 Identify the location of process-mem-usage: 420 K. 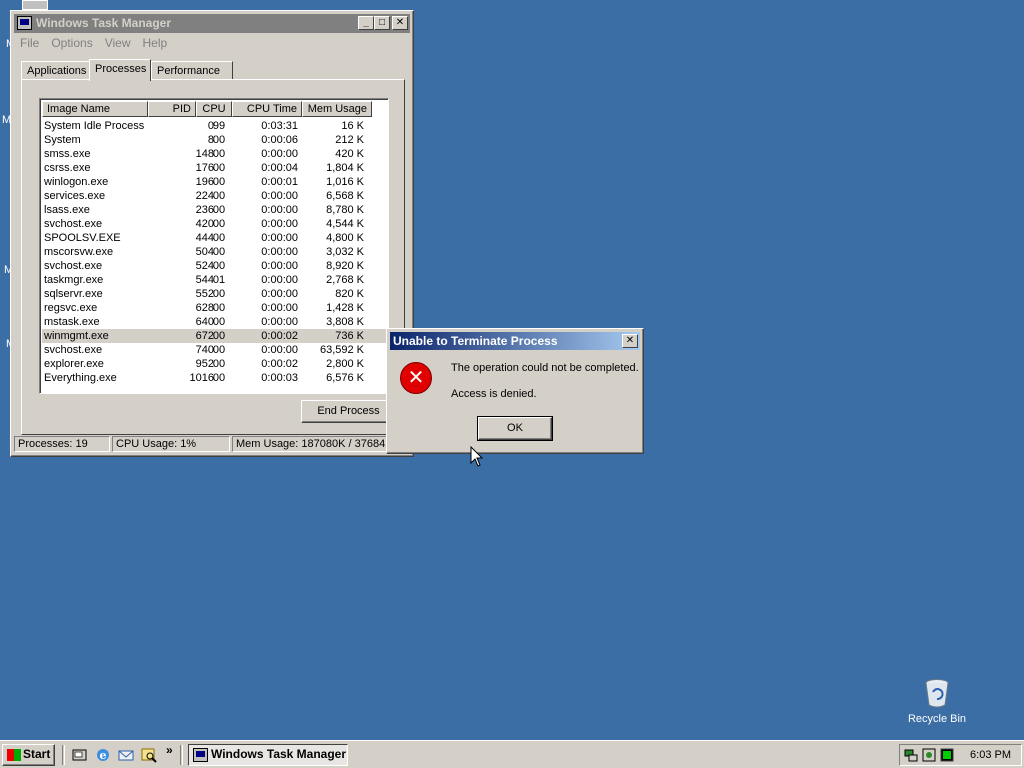
(349, 154).